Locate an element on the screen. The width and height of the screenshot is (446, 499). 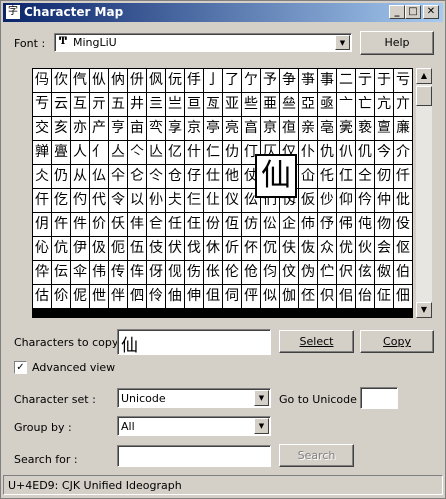
character-cell: 仇 is located at coordinates (327, 152).